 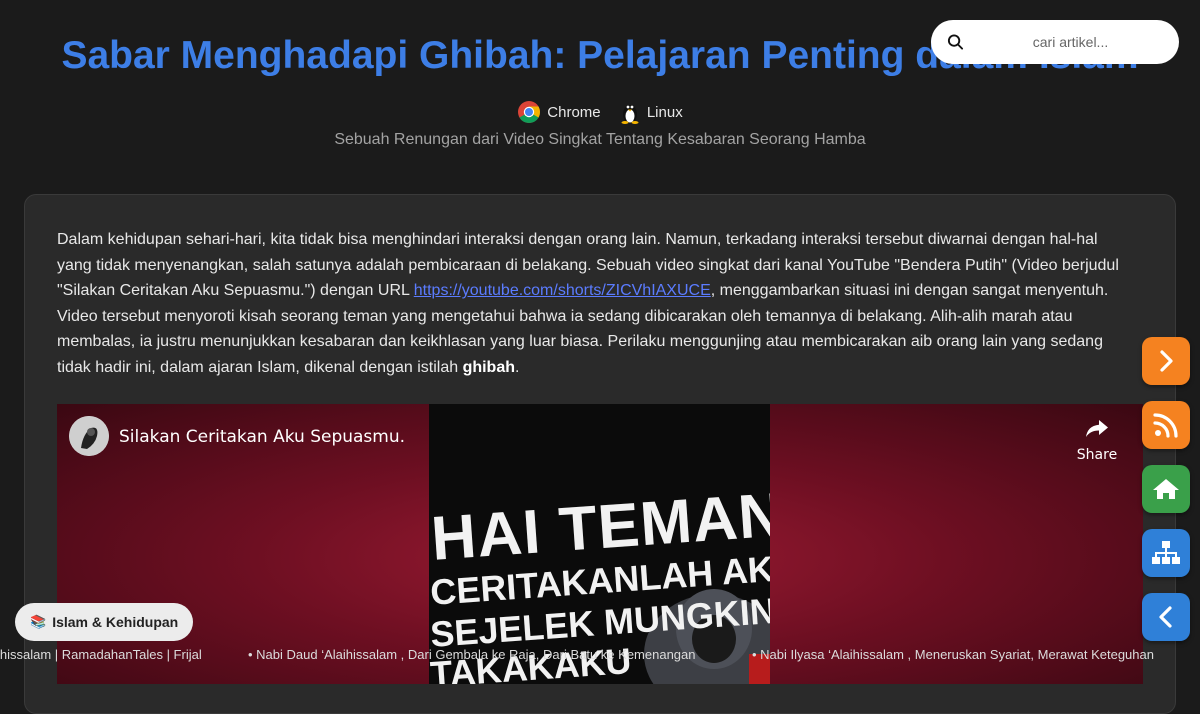 I want to click on home-icon, so click(x=1166, y=489).